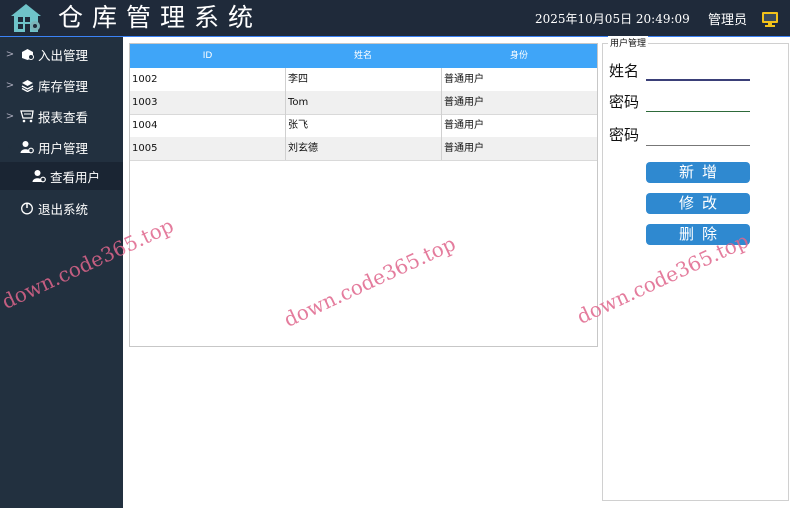 The height and width of the screenshot is (508, 790). I want to click on panel-title: 用户管理, so click(628, 42).